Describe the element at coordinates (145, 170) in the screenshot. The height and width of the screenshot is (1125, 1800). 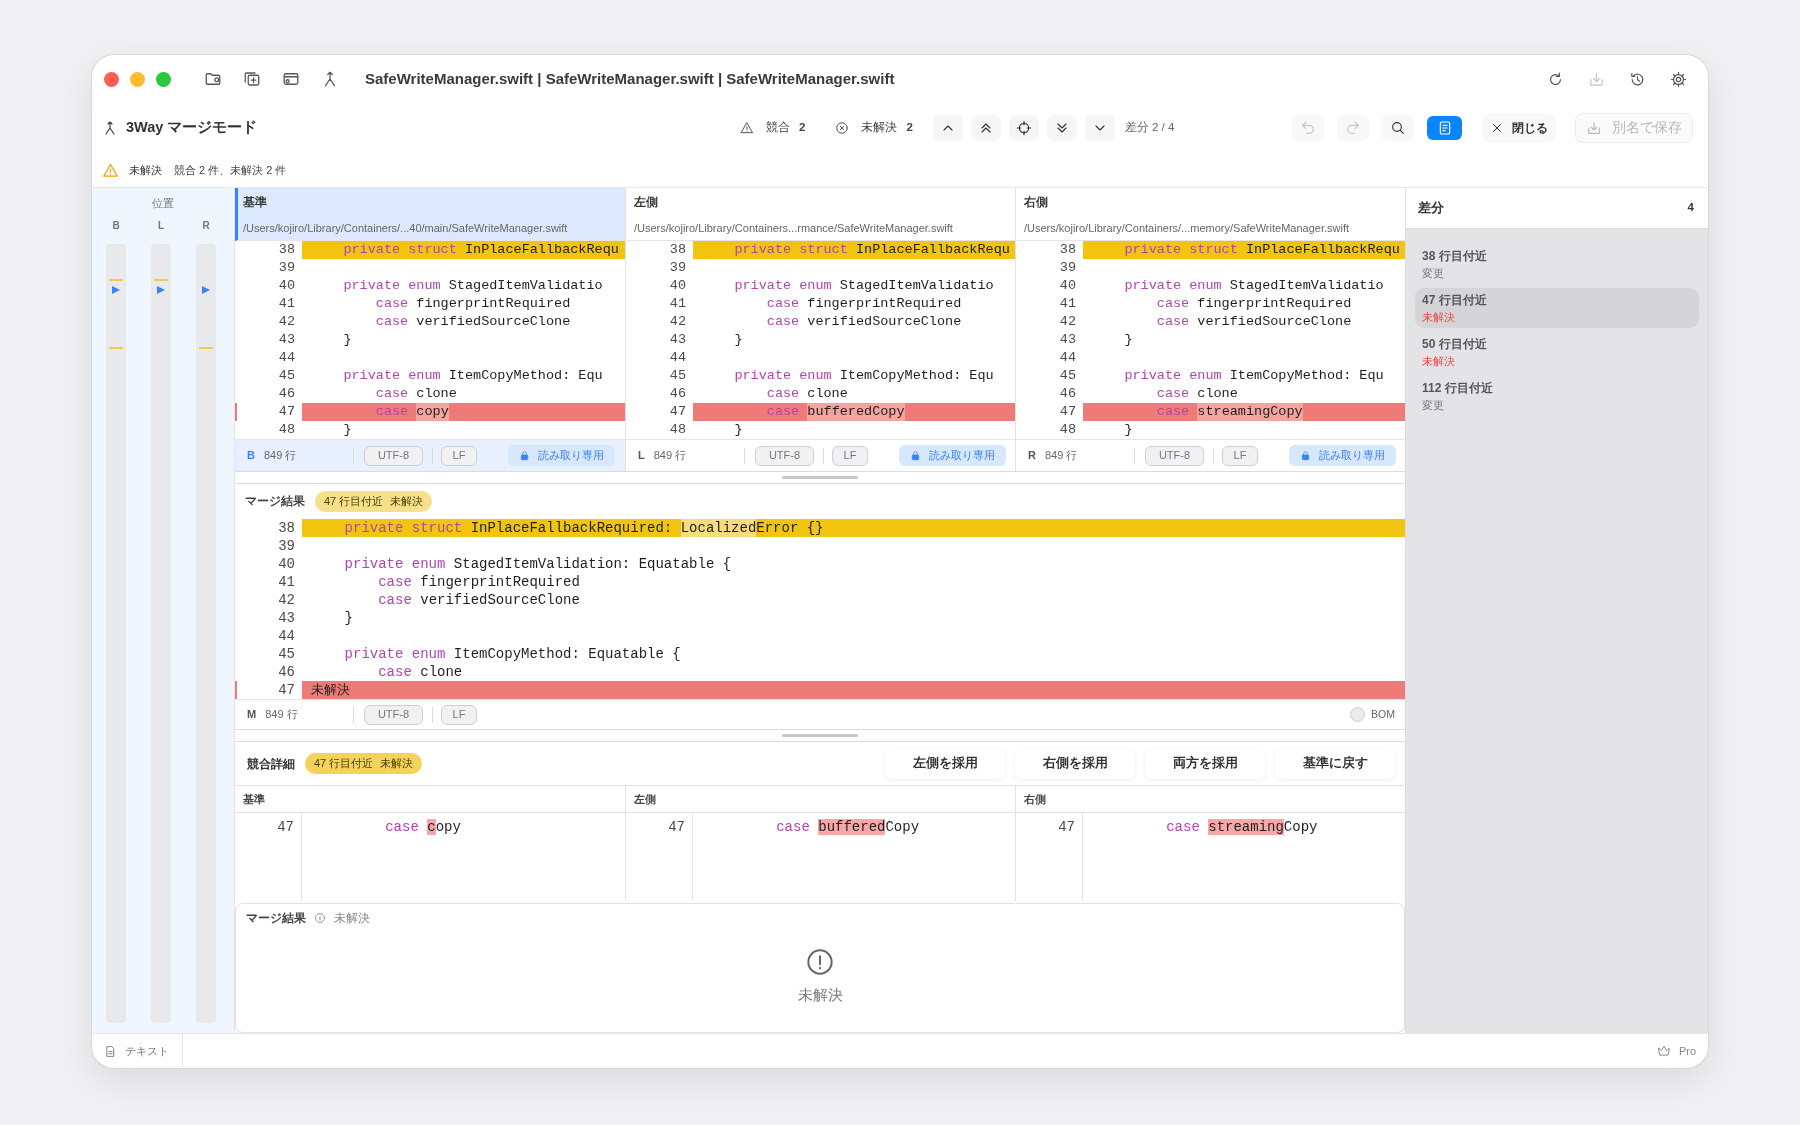
I see `banner-status: 未解決` at that location.